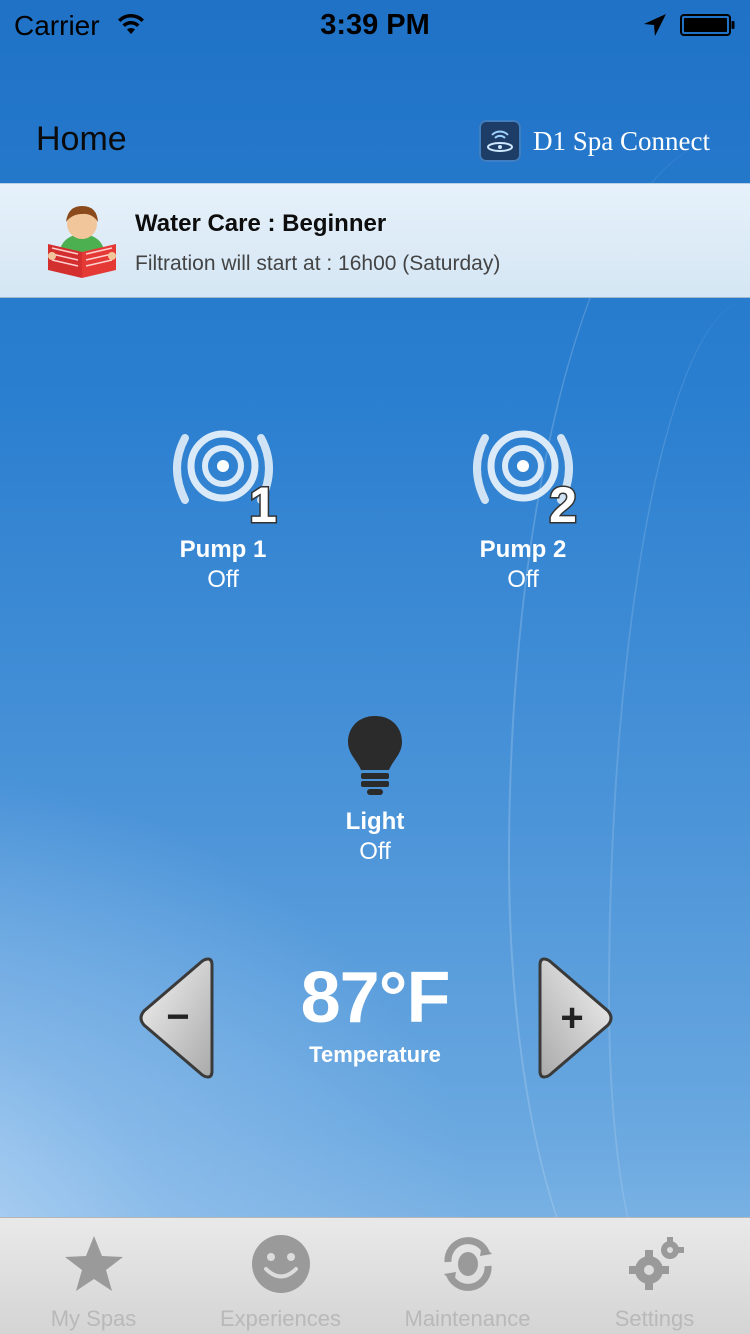 This screenshot has width=750, height=1334. What do you see at coordinates (655, 25) in the screenshot?
I see `location-arrow-icon` at bounding box center [655, 25].